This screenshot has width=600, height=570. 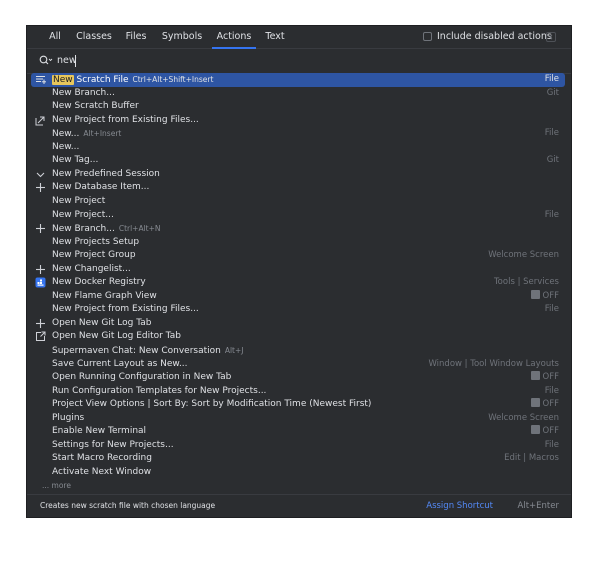 I want to click on result-name: New Projects Setup, so click(x=95, y=243).